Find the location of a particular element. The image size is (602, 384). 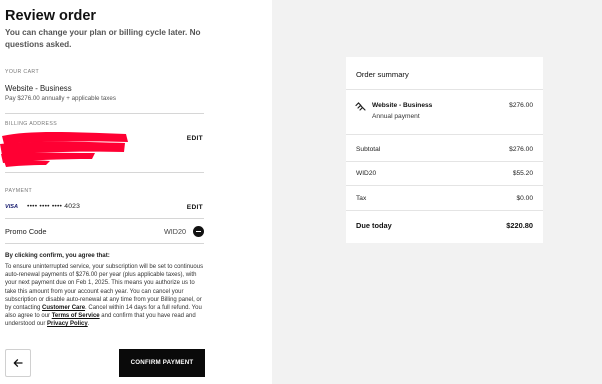

summary-item-billing: Annual payment is located at coordinates (396, 116).